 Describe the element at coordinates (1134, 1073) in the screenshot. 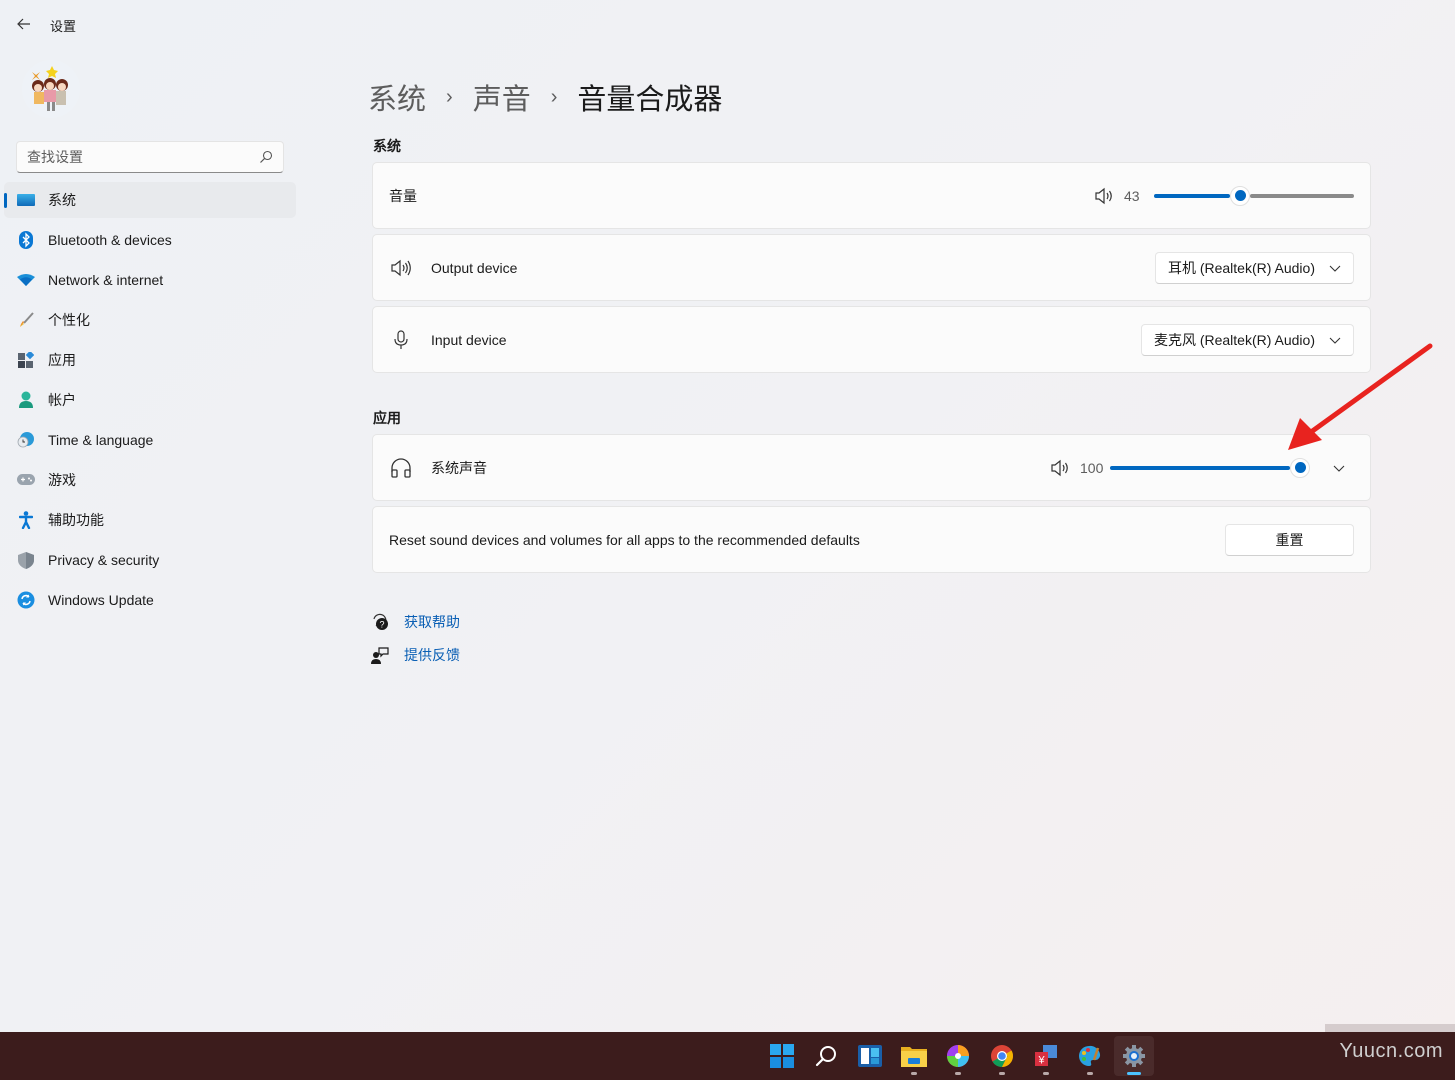

I see `active-indicator` at that location.